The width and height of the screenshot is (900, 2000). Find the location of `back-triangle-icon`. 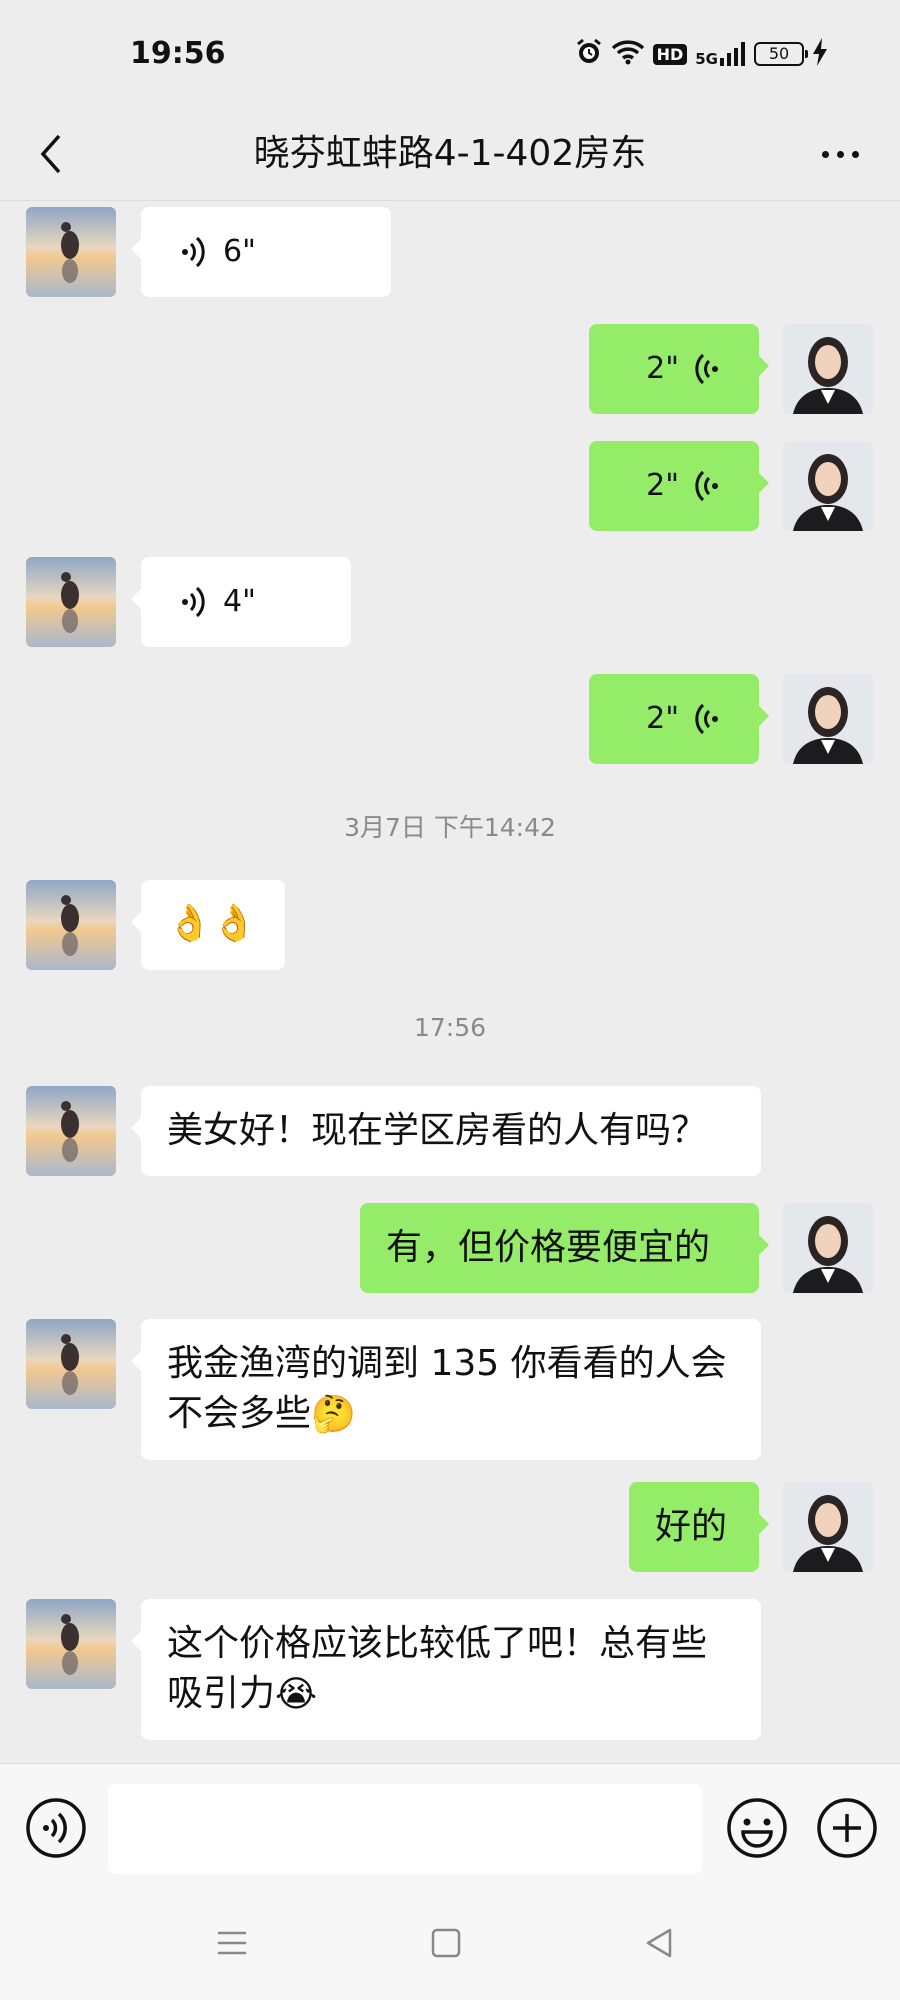

back-triangle-icon is located at coordinates (659, 1943).